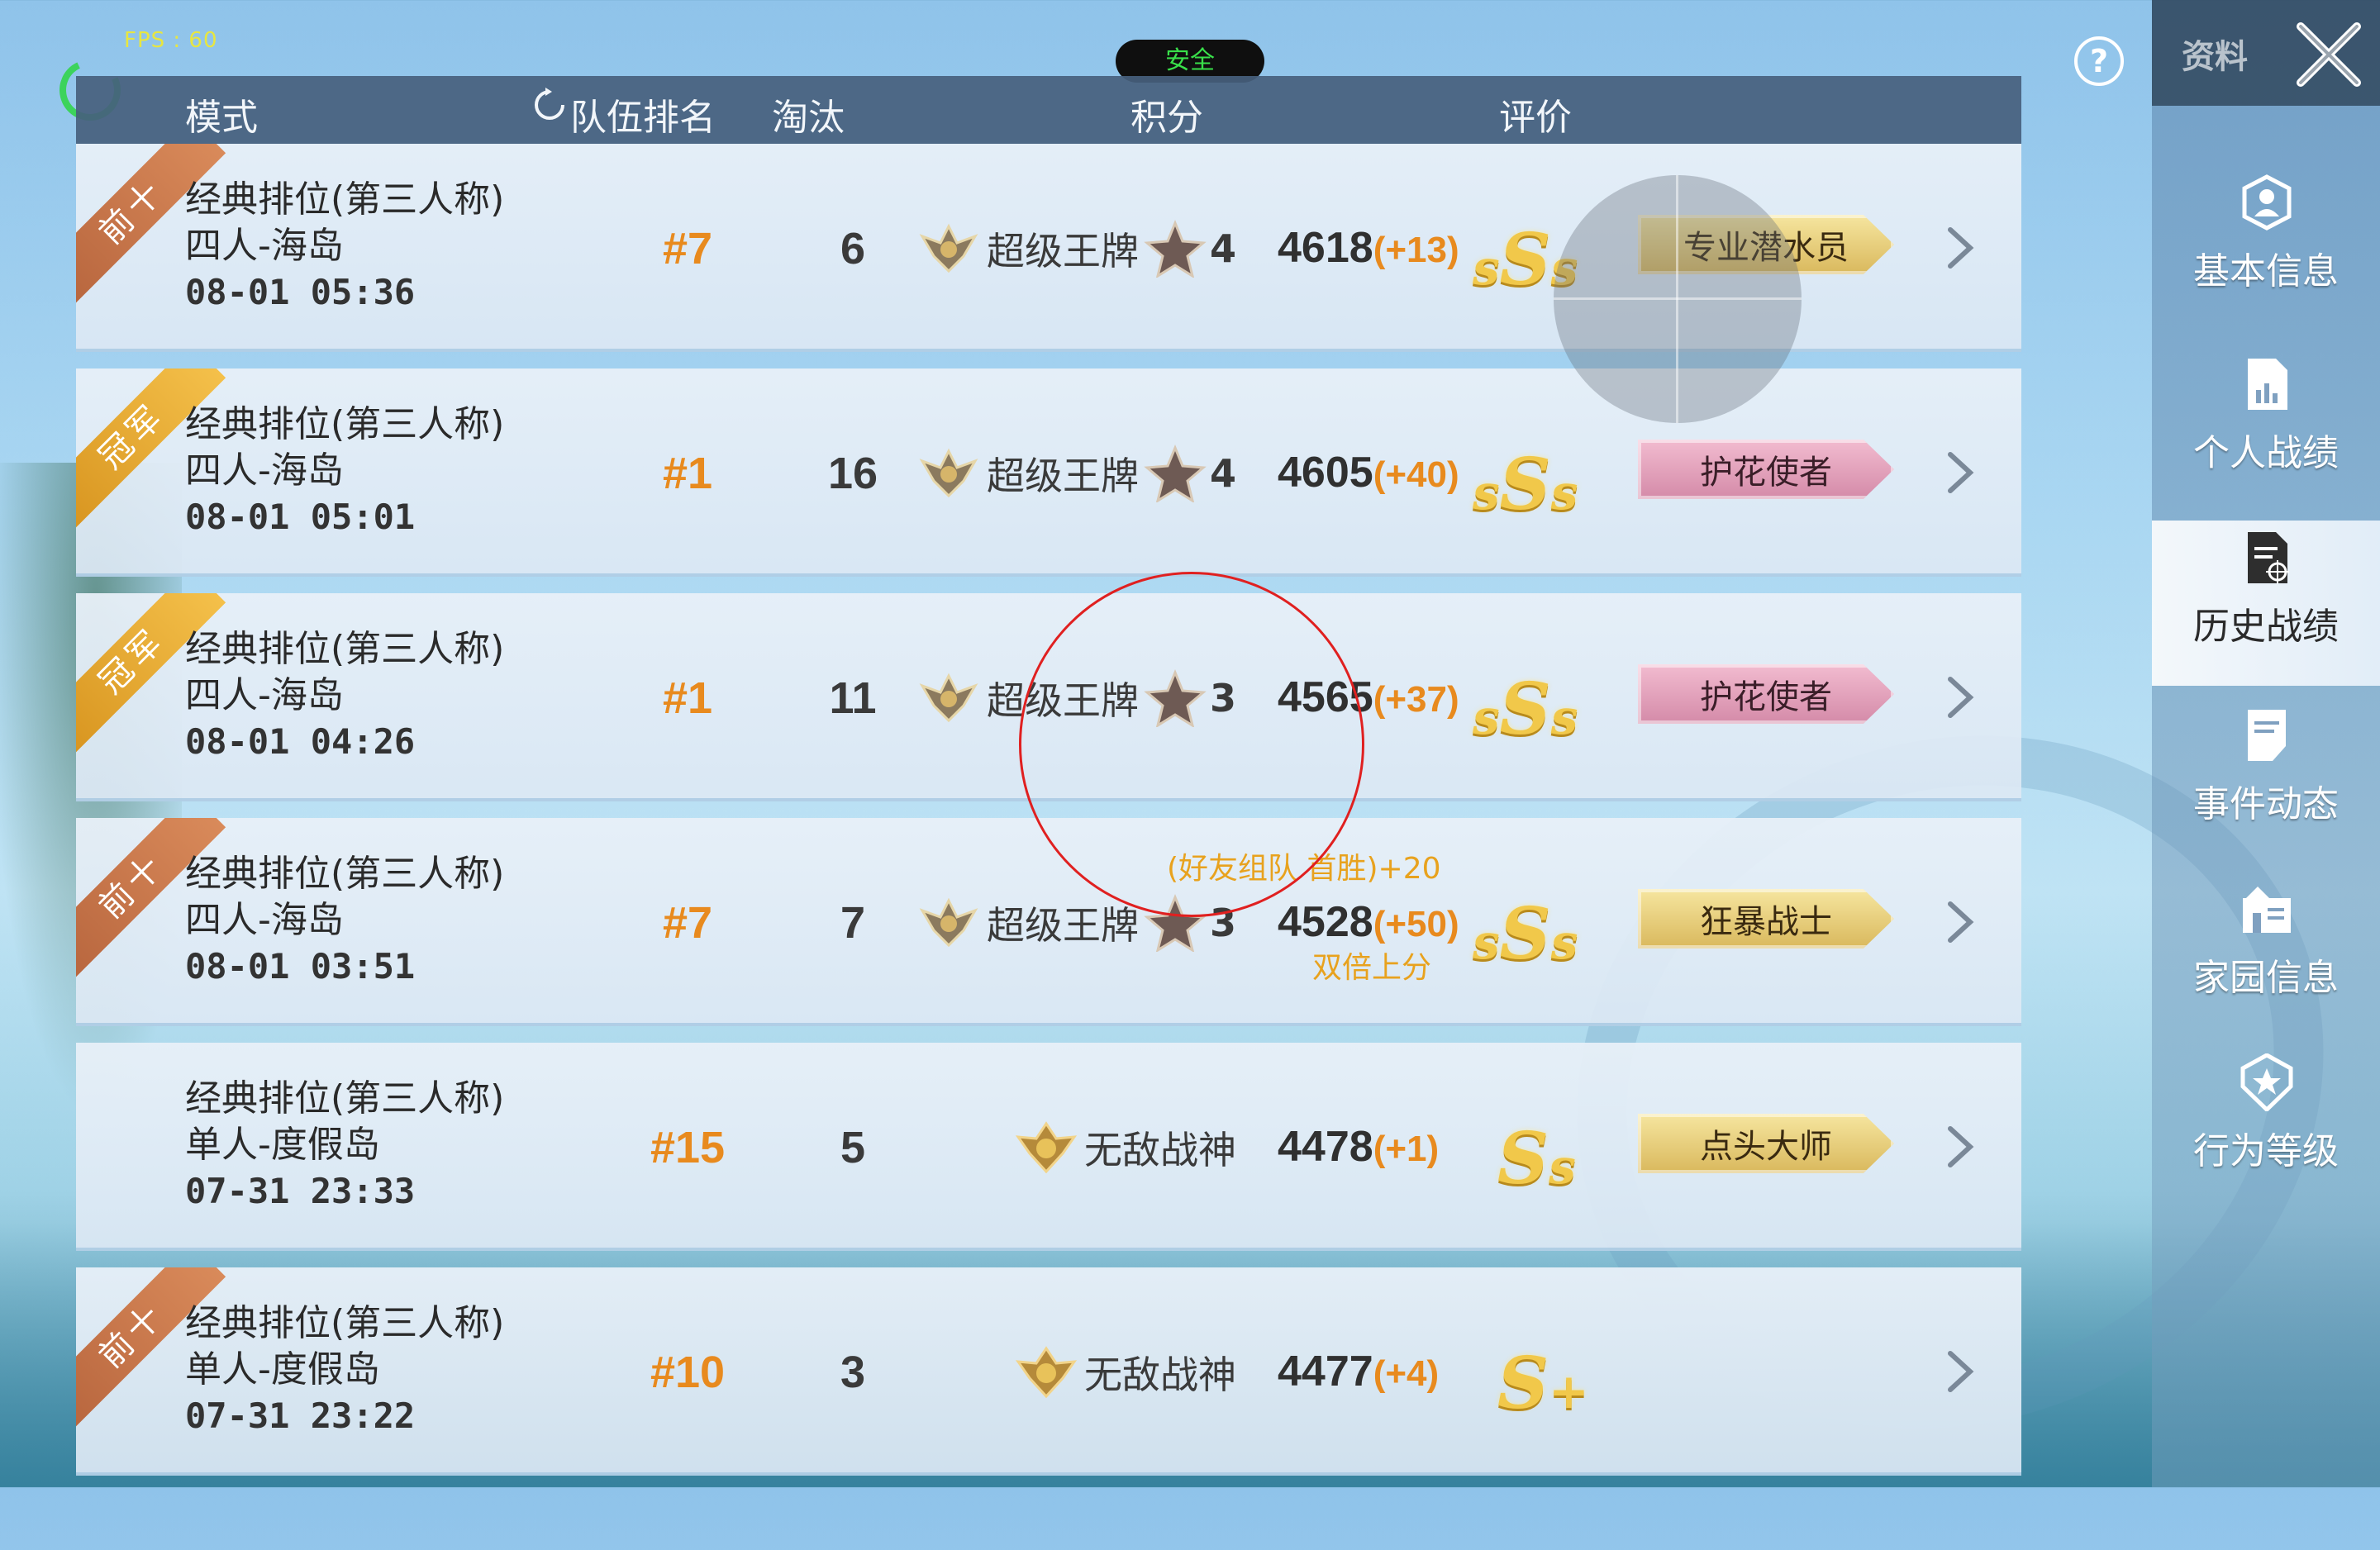  What do you see at coordinates (1766, 469) in the screenshot?
I see `match-title-badge: 护花使者` at bounding box center [1766, 469].